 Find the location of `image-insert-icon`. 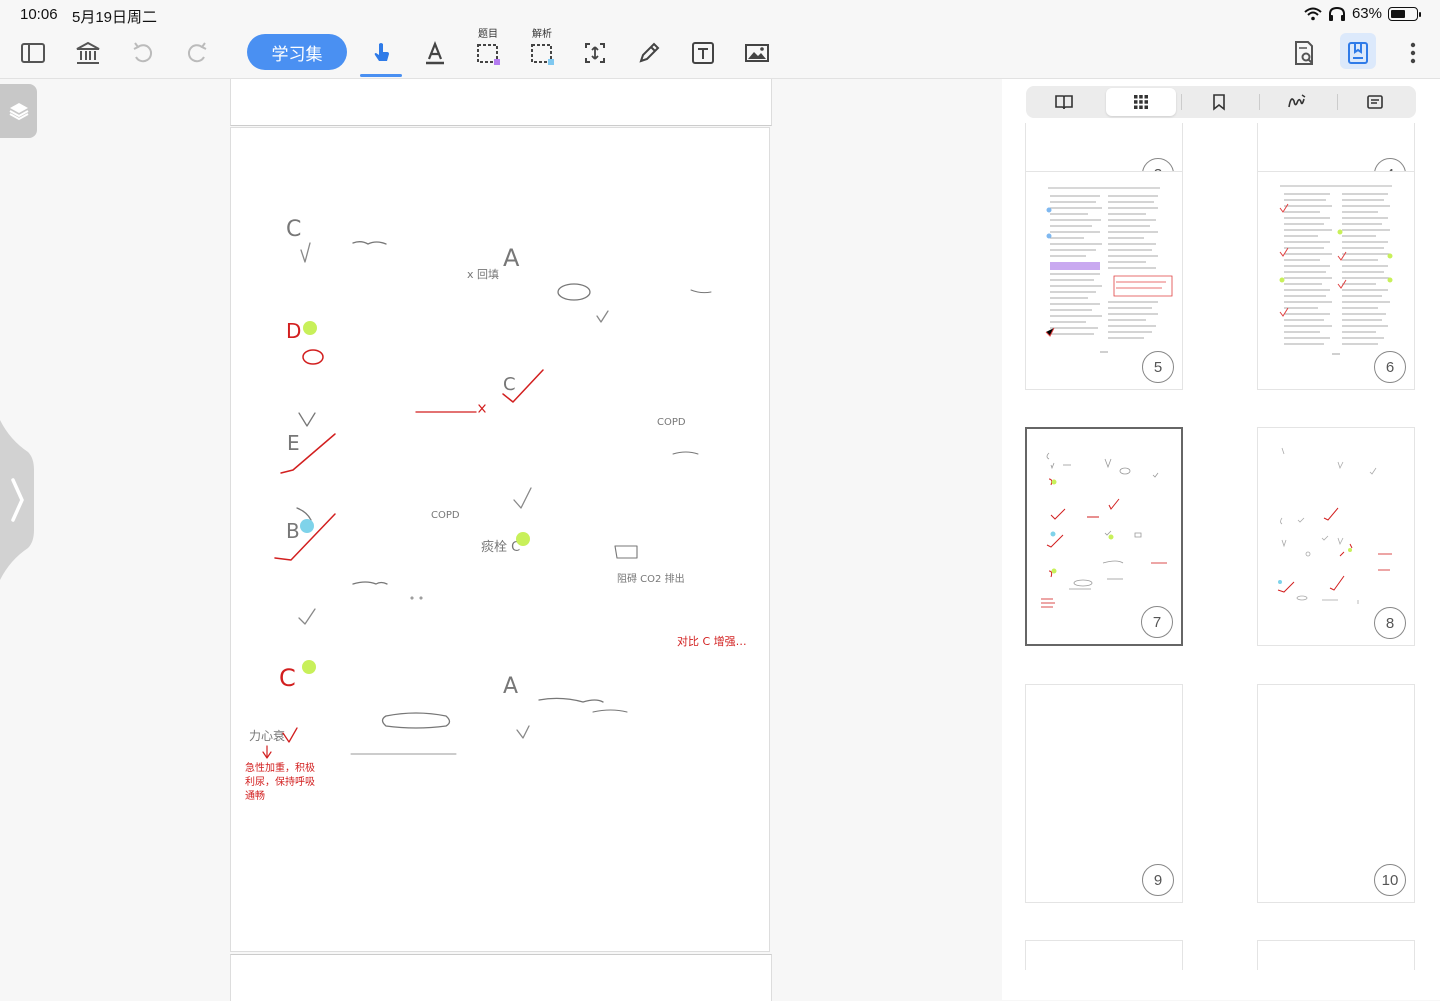

image-insert-icon is located at coordinates (757, 53).